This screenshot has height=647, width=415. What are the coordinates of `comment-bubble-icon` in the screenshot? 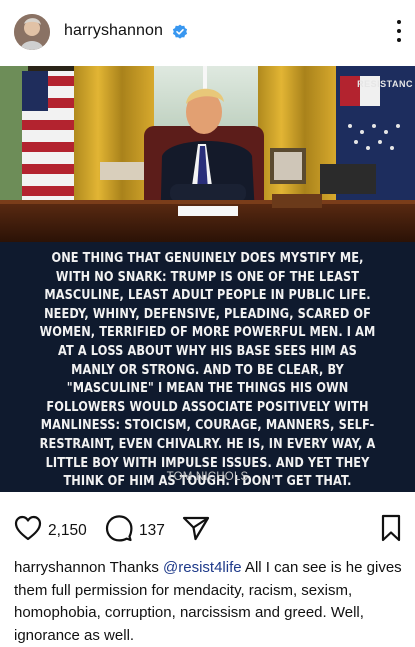 It's located at (119, 530).